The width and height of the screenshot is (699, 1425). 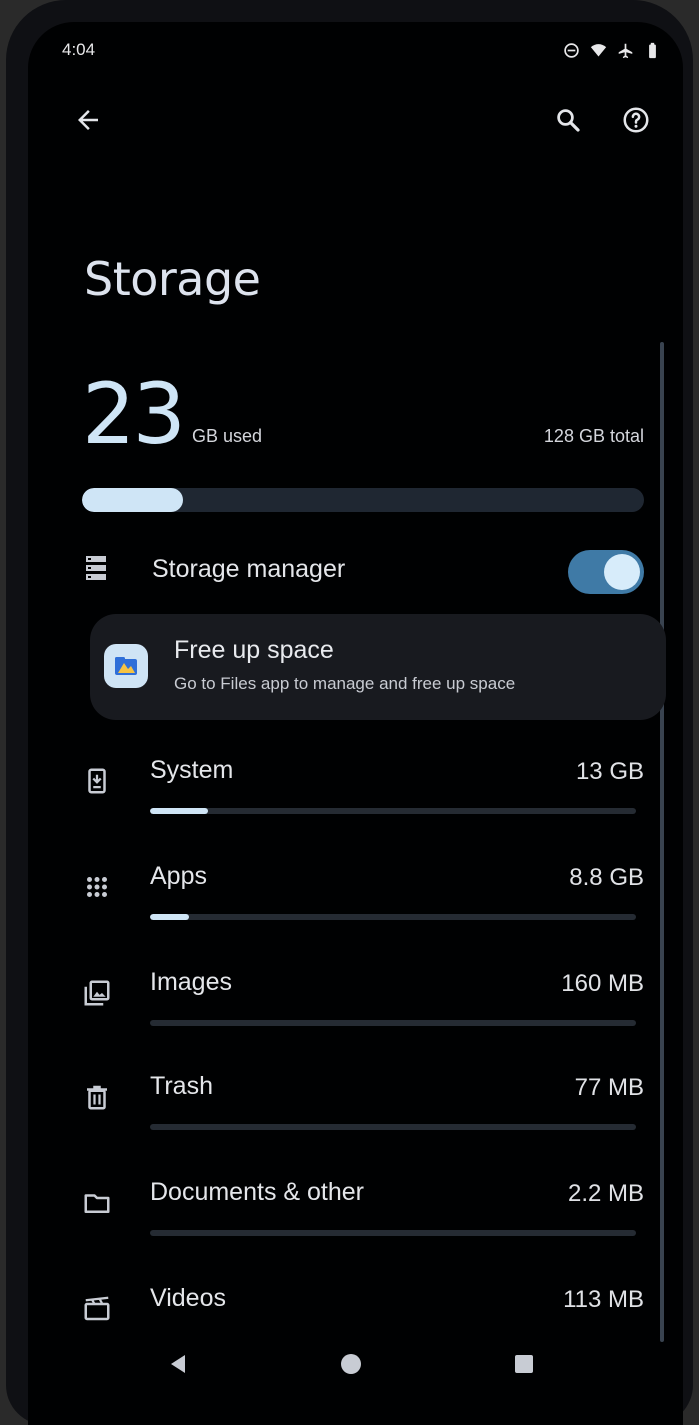 What do you see at coordinates (598, 50) in the screenshot?
I see `wifi-icon` at bounding box center [598, 50].